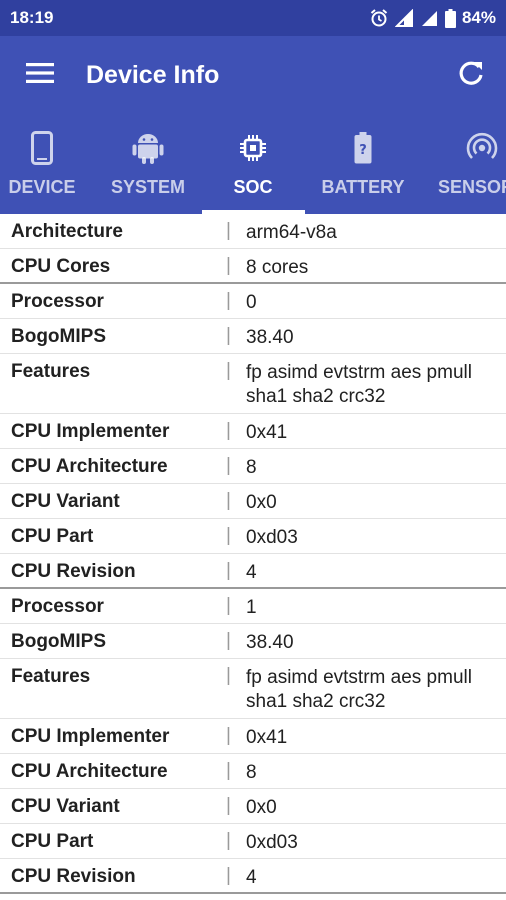 This screenshot has width=506, height=900. I want to click on list-item: Processor | 1, so click(253, 606).